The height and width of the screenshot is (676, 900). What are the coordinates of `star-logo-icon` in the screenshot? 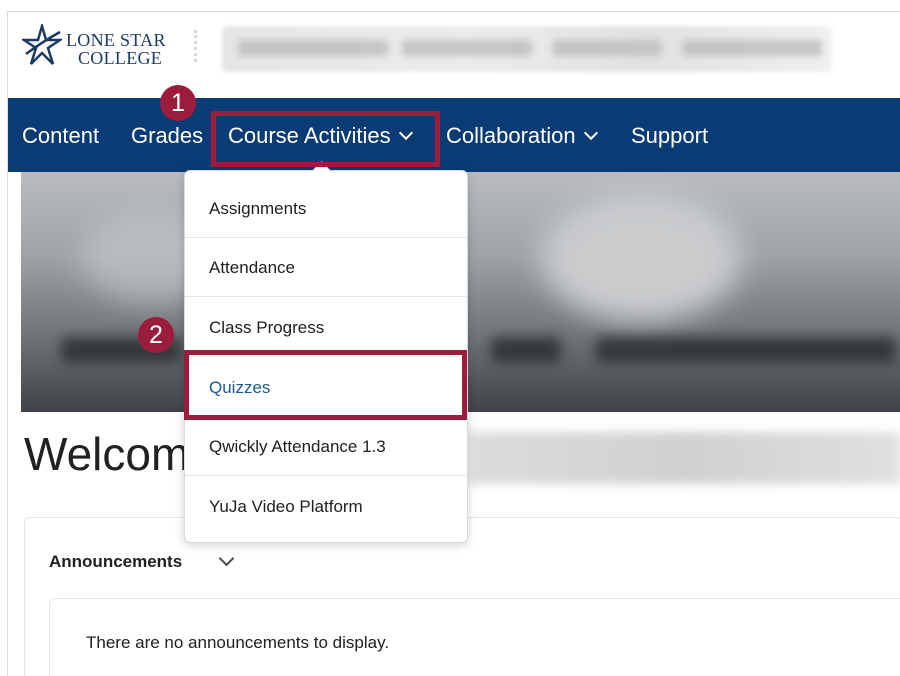 It's located at (42, 44).